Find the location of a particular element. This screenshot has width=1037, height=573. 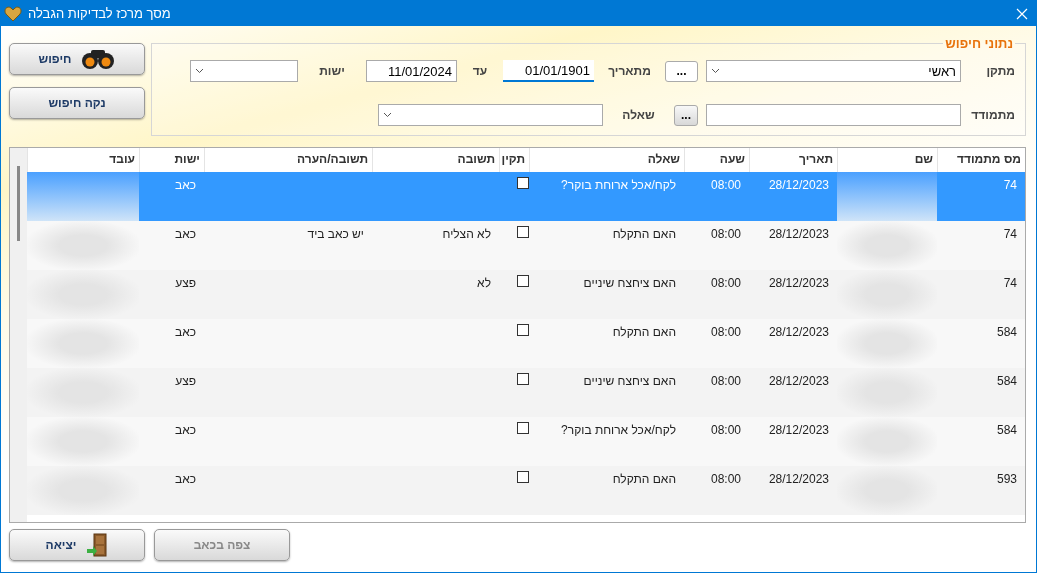

field-label: שאלה is located at coordinates (638, 115).